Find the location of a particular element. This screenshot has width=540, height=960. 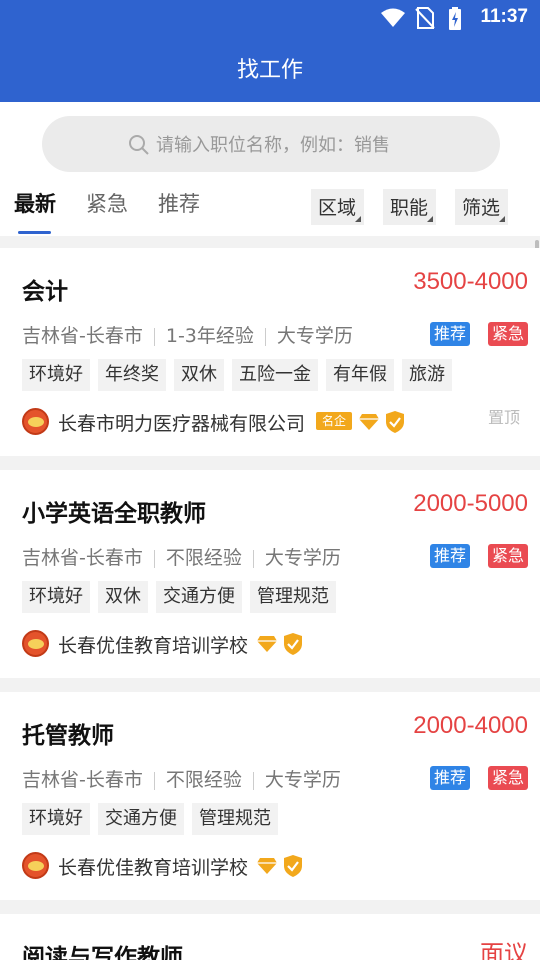

search-input: 请输入职位名称，例如：销售 is located at coordinates (271, 144).